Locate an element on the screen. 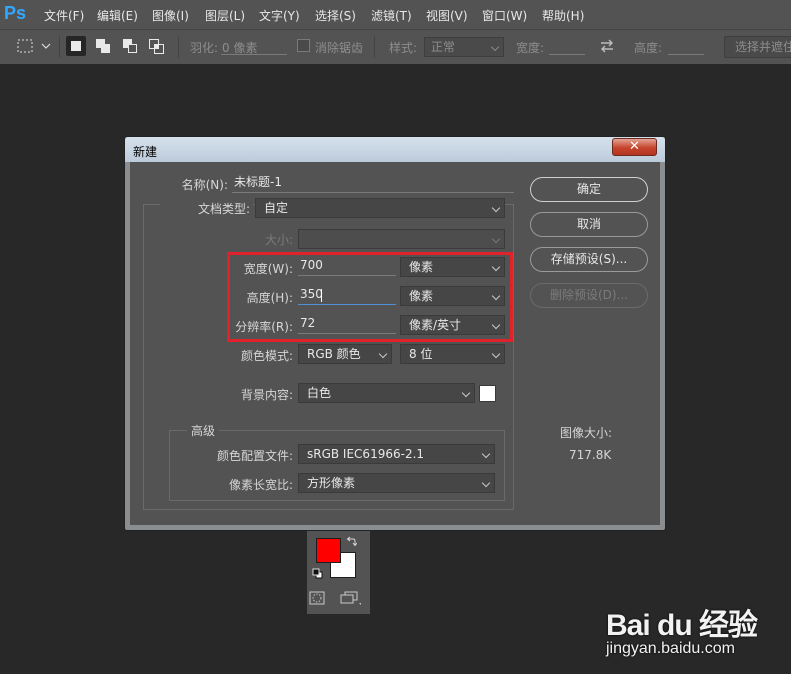 The width and height of the screenshot is (791, 674). height-label: 高度: is located at coordinates (648, 48).